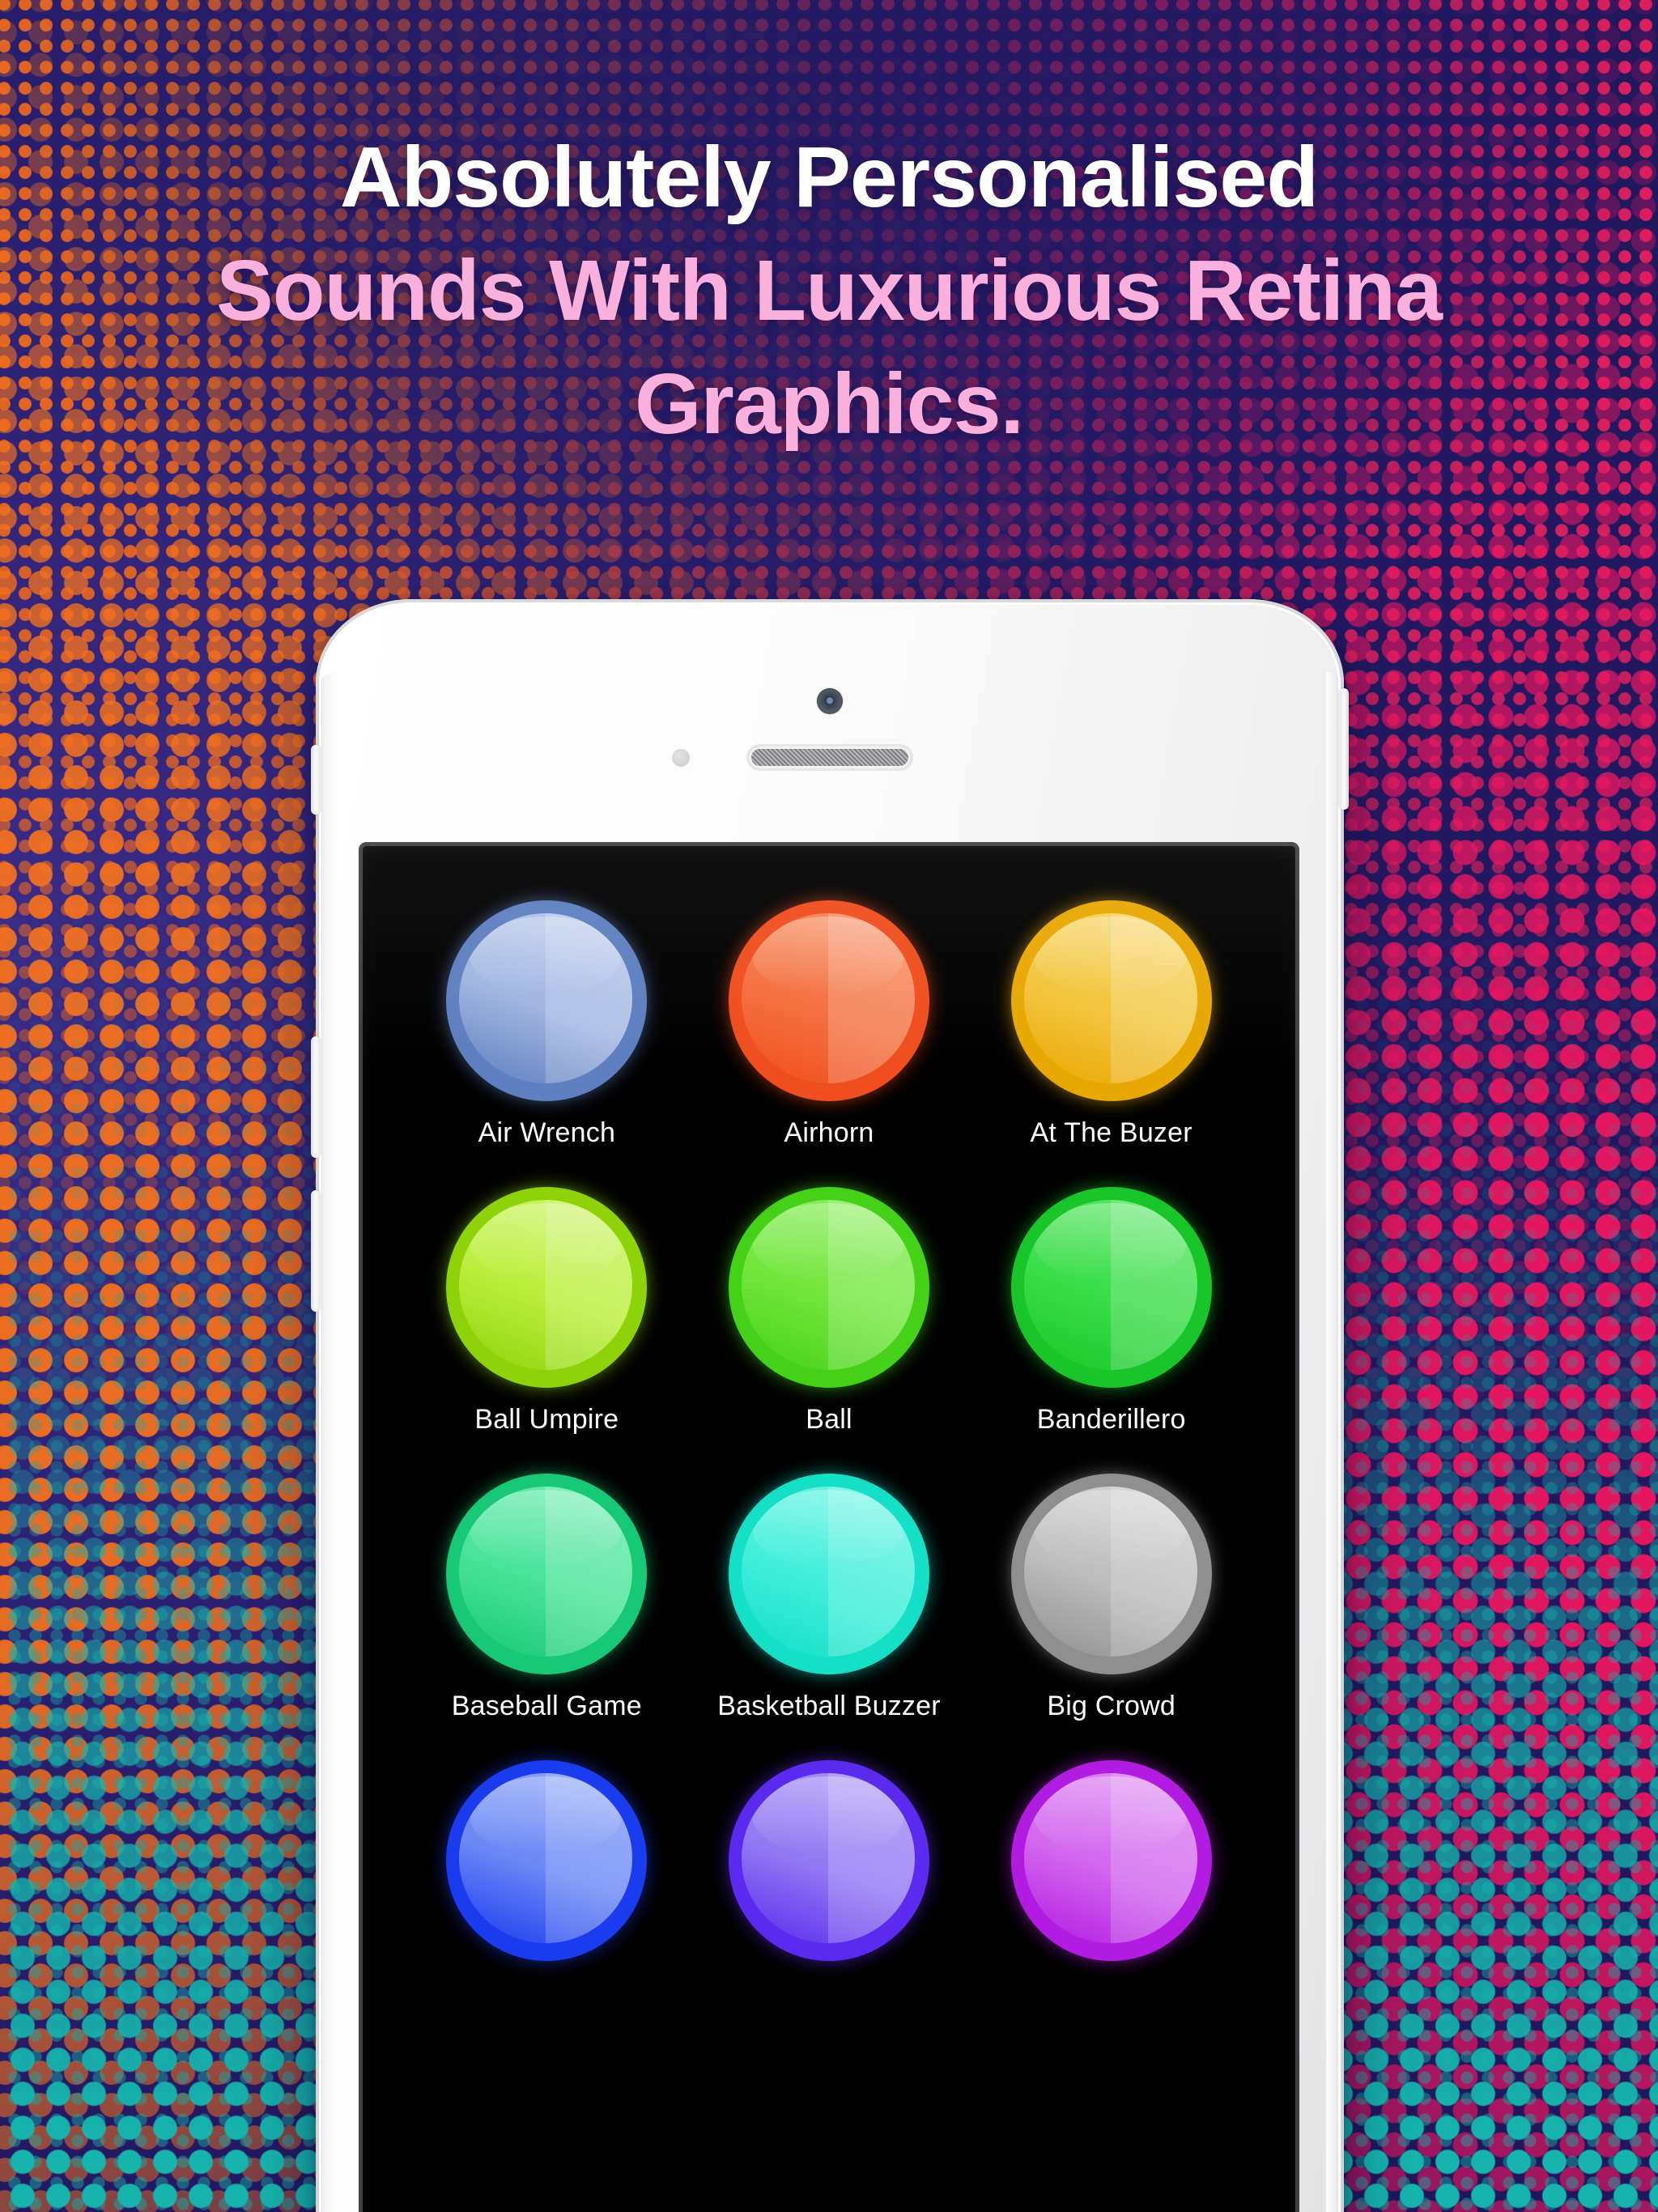 The width and height of the screenshot is (1658, 2212). What do you see at coordinates (829, 178) in the screenshot?
I see `headline-line-1: Absolutely Personalised` at bounding box center [829, 178].